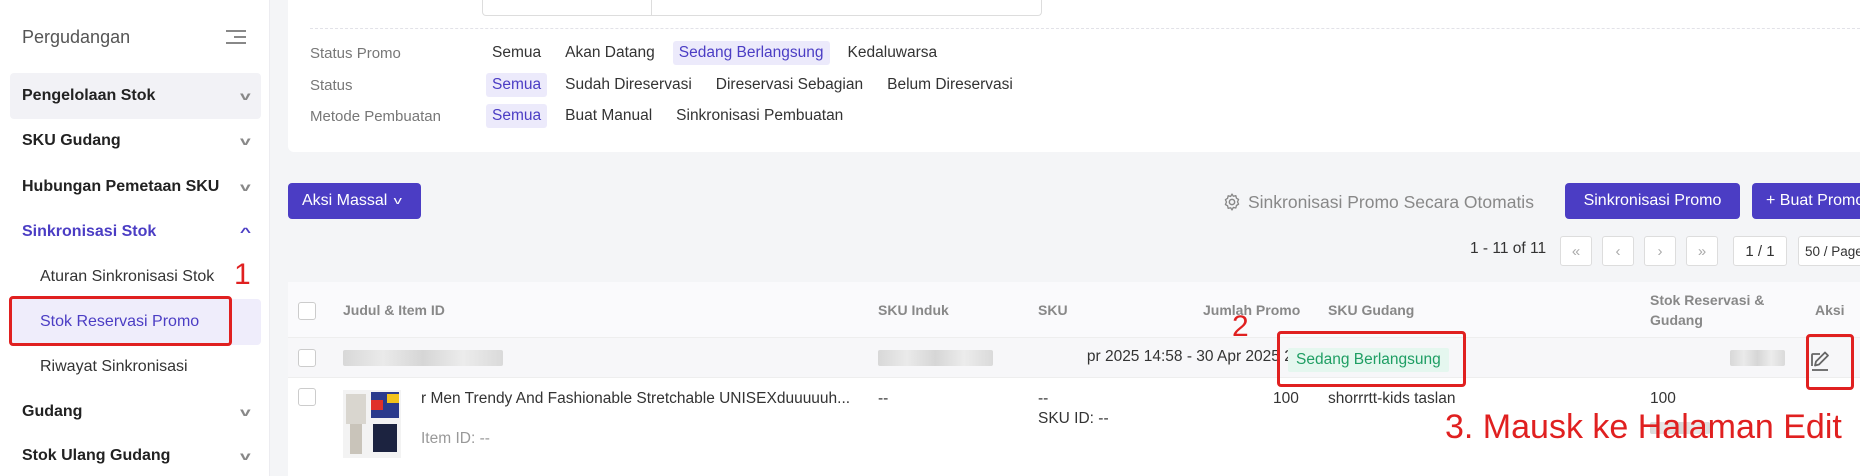 This screenshot has height=476, width=1860. What do you see at coordinates (1392, 398) in the screenshot?
I see `warehouse-sku: shorrrtt-kids taslan` at bounding box center [1392, 398].